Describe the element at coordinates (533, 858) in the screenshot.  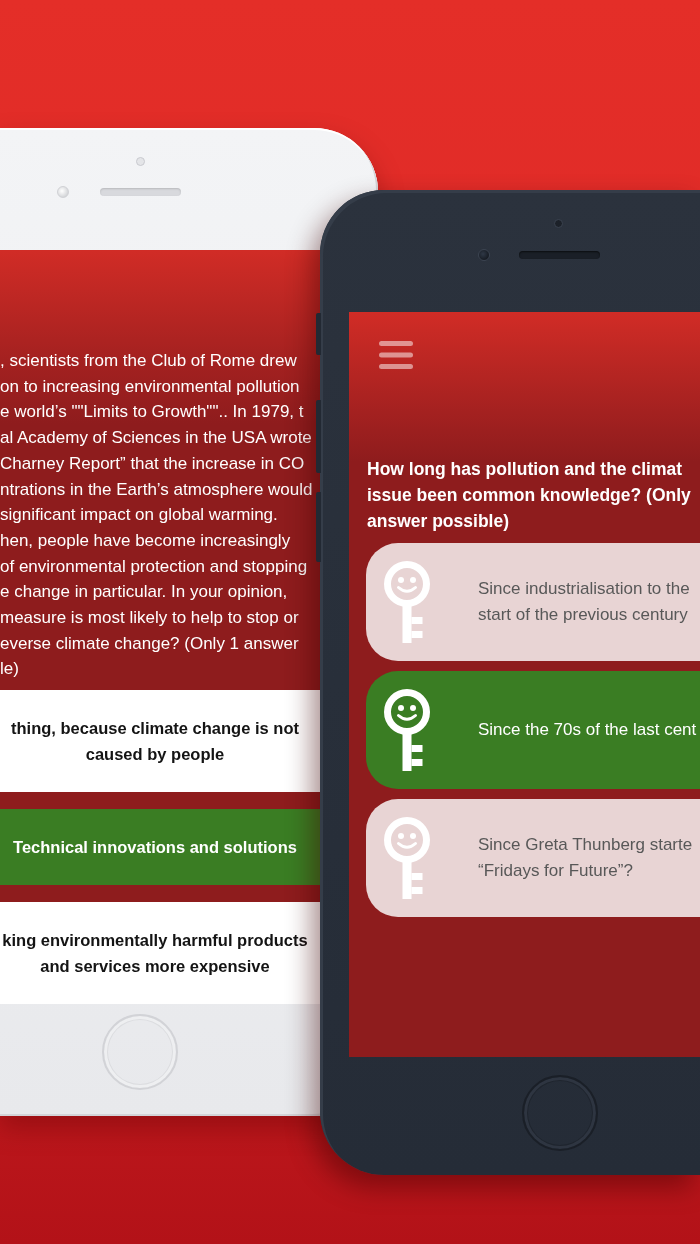
I see `answer-button: Since Greta Thunberg starte “Fridays for Future”?` at that location.